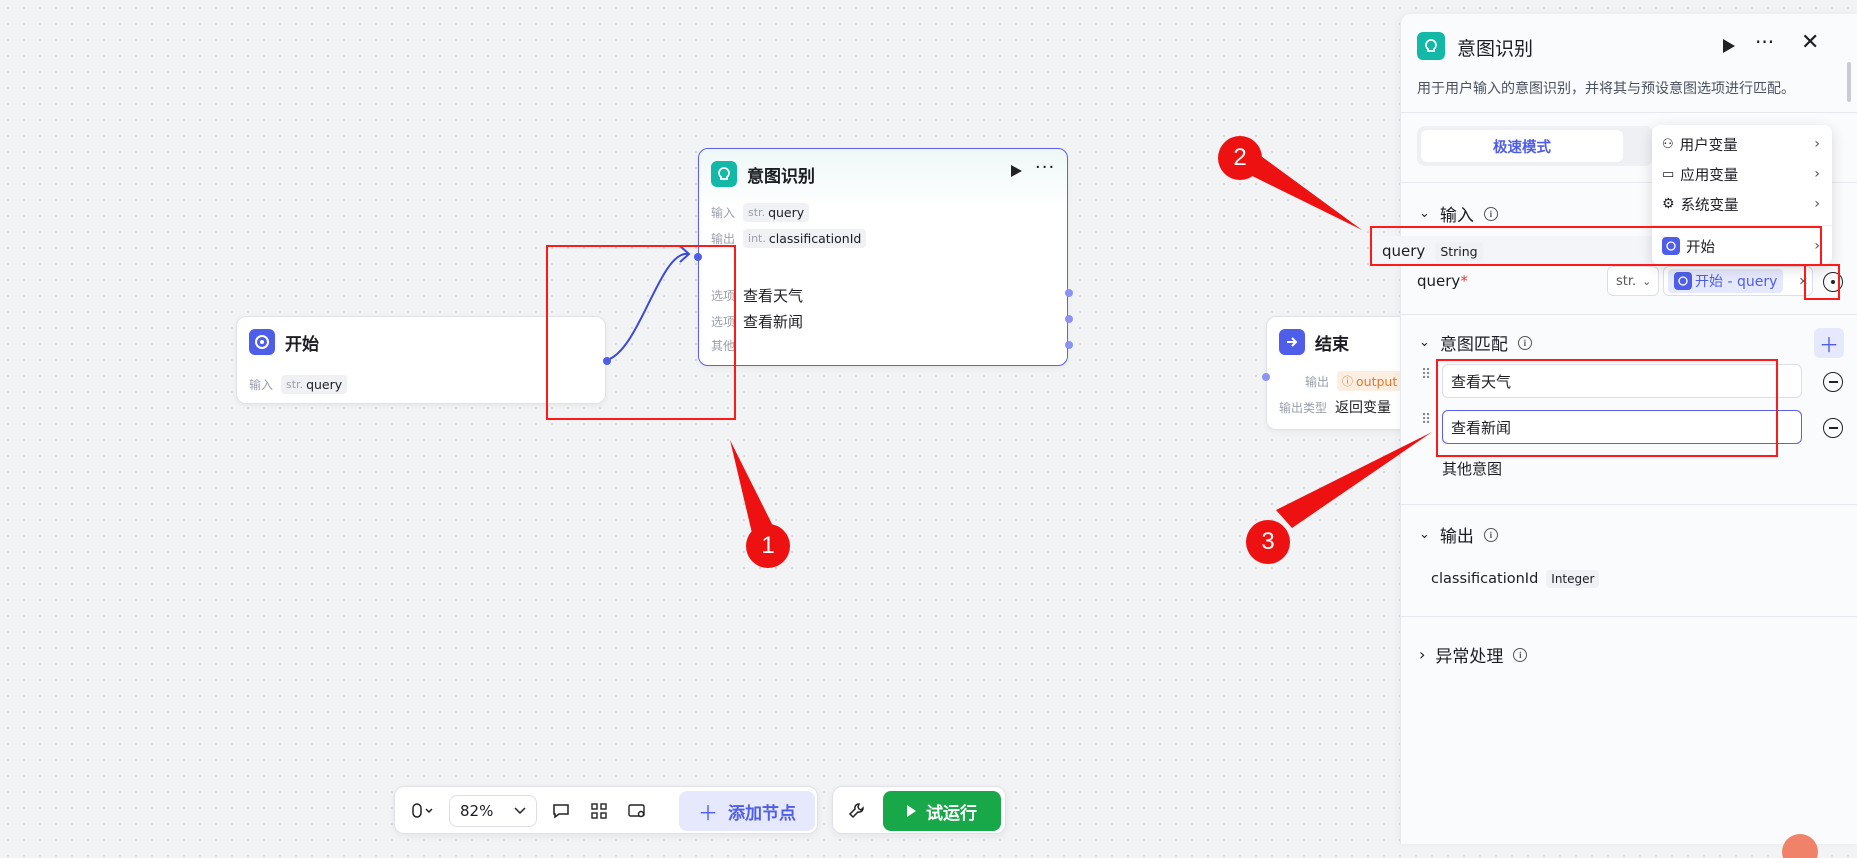 The width and height of the screenshot is (1857, 858). What do you see at coordinates (768, 546) in the screenshot?
I see `annotation-badge-1: 1` at bounding box center [768, 546].